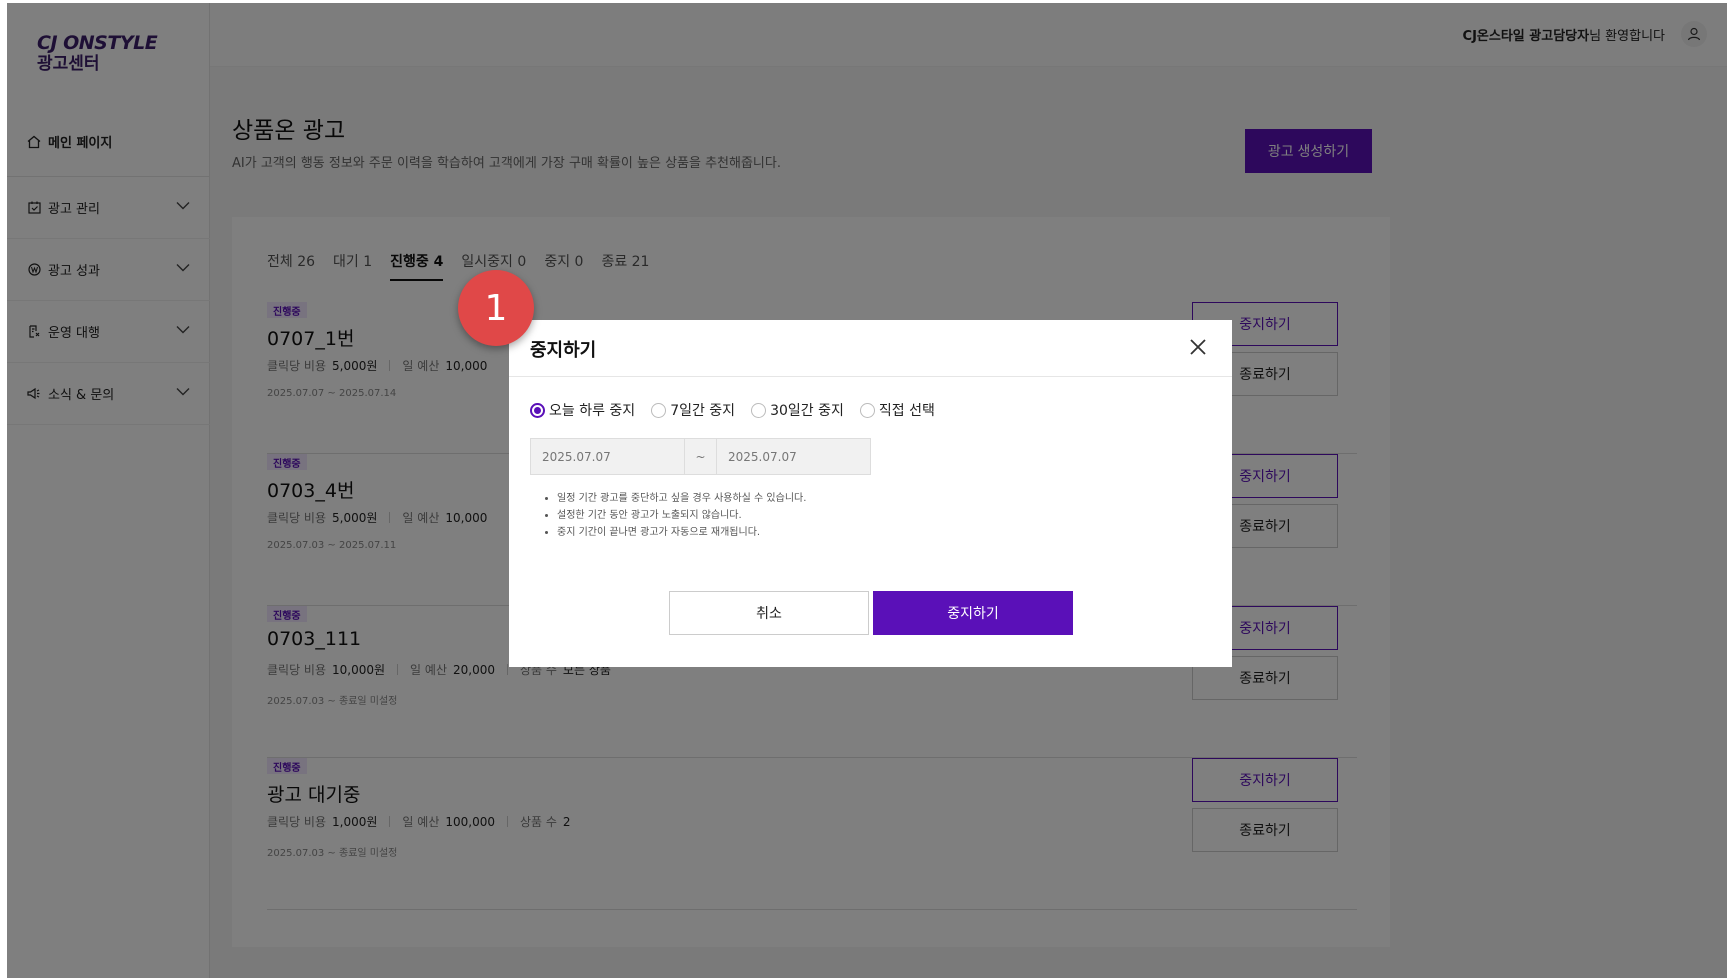 Image resolution: width=1727 pixels, height=978 pixels. Describe the element at coordinates (563, 350) in the screenshot. I see `dialog-title: 중지하기` at that location.